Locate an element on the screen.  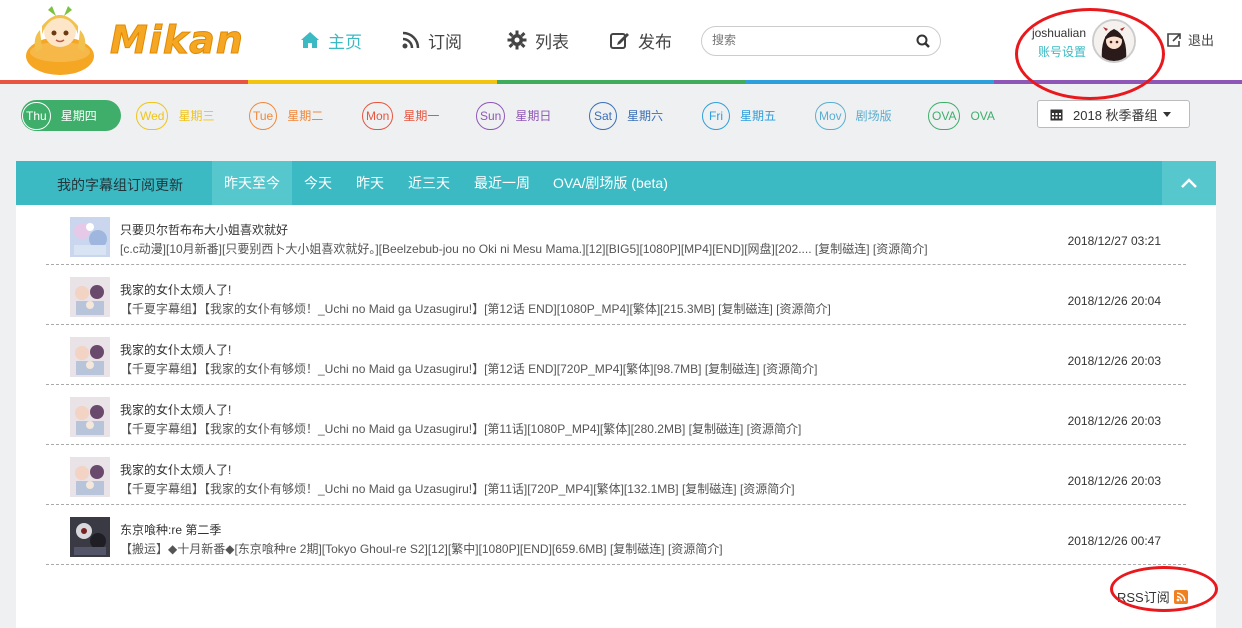
tab-since-yesterday: 昨天至今 is located at coordinates (252, 183).